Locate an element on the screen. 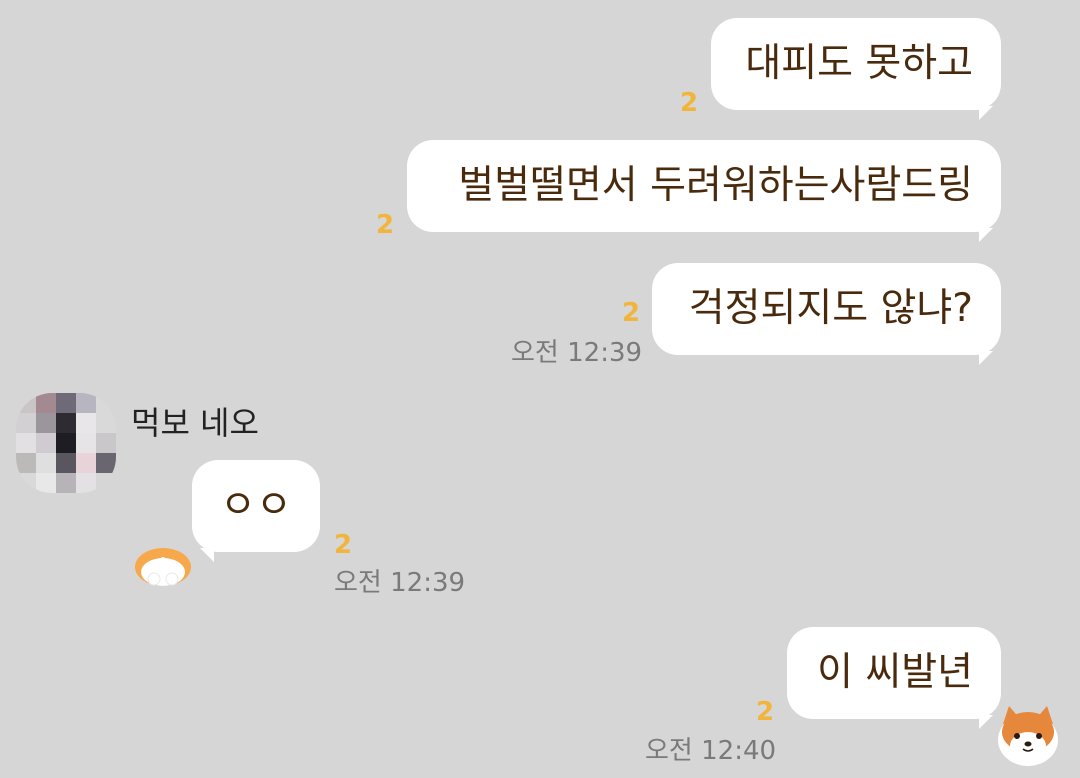 This screenshot has width=1080, height=778. sender-name: 먹보 네오 is located at coordinates (195, 423).